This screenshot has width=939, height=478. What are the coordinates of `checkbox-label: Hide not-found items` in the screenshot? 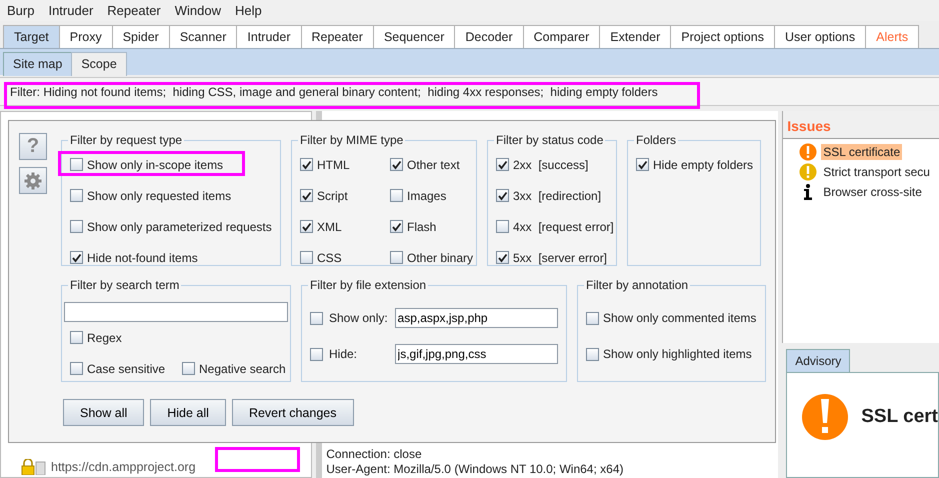 It's located at (142, 257).